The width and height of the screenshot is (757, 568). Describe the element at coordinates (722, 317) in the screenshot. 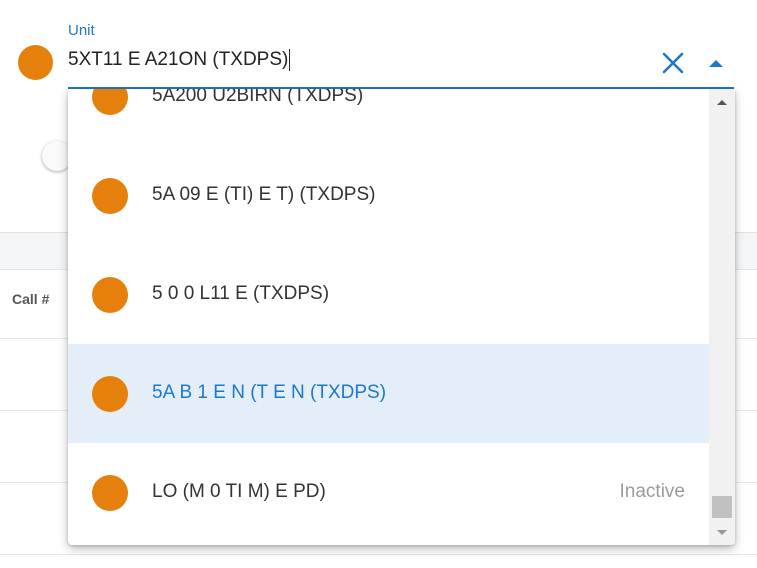

I see `menu-scrollbar` at that location.